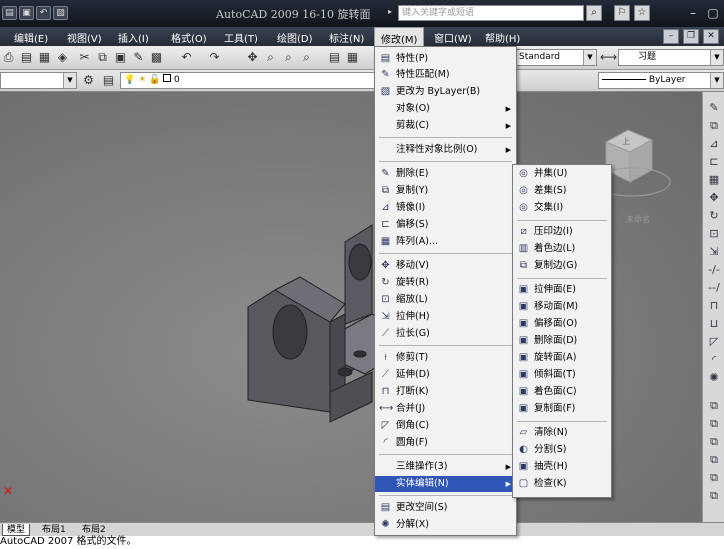 Image resolution: width=724 pixels, height=549 pixels. What do you see at coordinates (445, 208) in the screenshot?
I see `menu-item-mirror: ⊿ 镜像(I)` at bounding box center [445, 208].